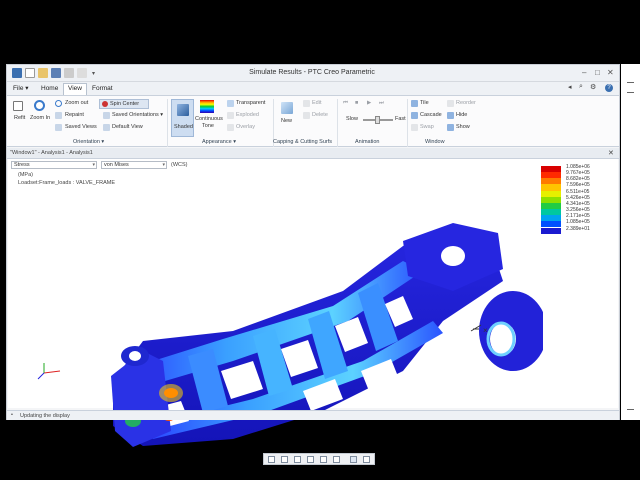 Image resolution: width=640 pixels, height=480 pixels. Describe the element at coordinates (297, 459) in the screenshot. I see `zoom-out-view-icon` at that location.